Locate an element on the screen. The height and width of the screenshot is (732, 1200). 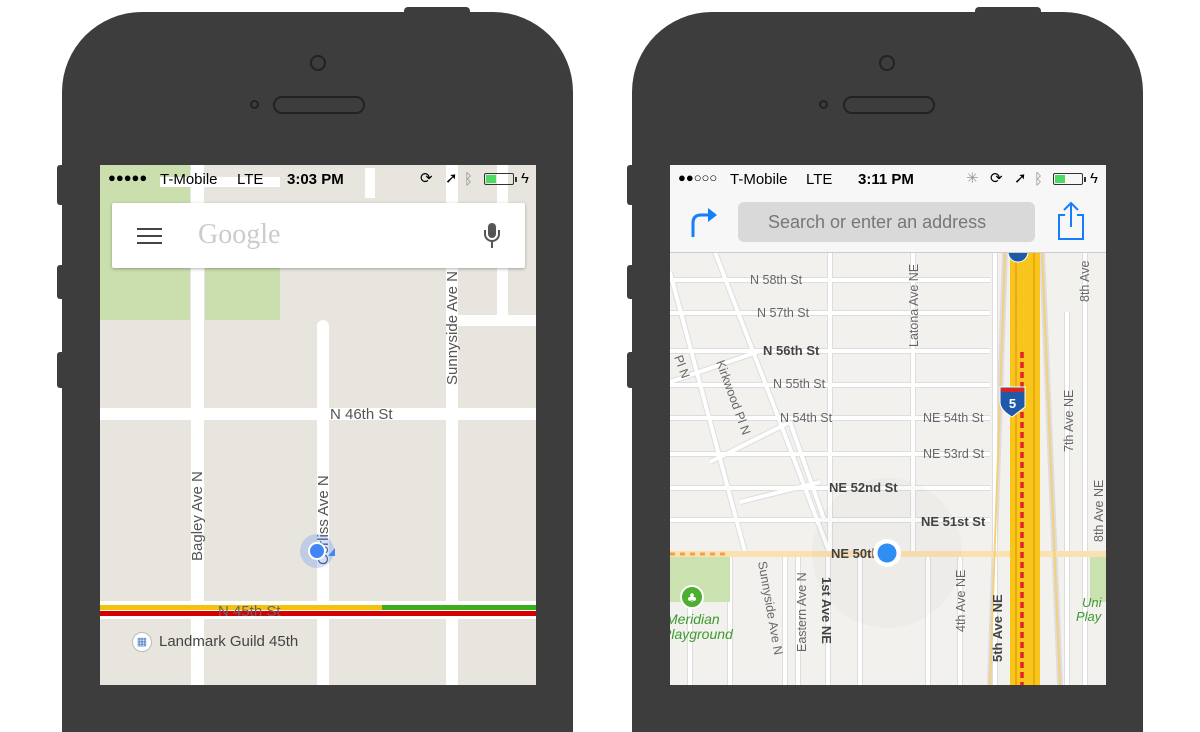
street-label: N 54th St is located at coordinates (806, 418).